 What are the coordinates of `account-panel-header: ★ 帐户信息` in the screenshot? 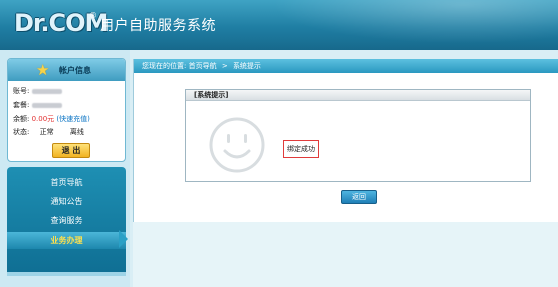 It's located at (66, 70).